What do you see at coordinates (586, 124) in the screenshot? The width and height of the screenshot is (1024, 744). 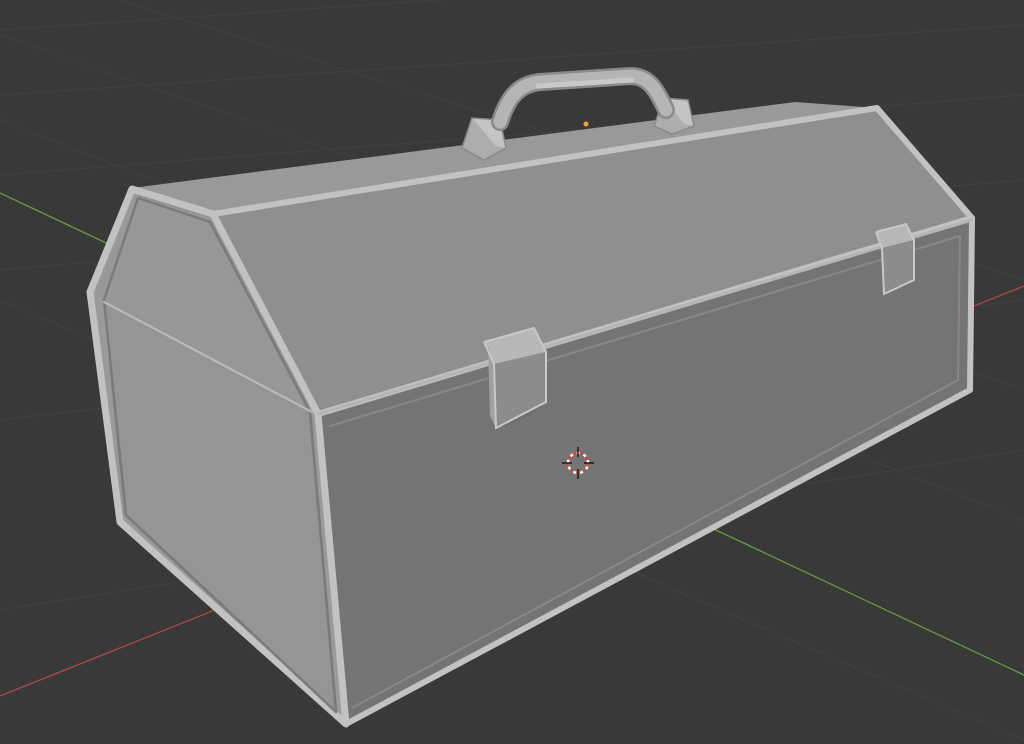 I see `object-origin-dot` at bounding box center [586, 124].